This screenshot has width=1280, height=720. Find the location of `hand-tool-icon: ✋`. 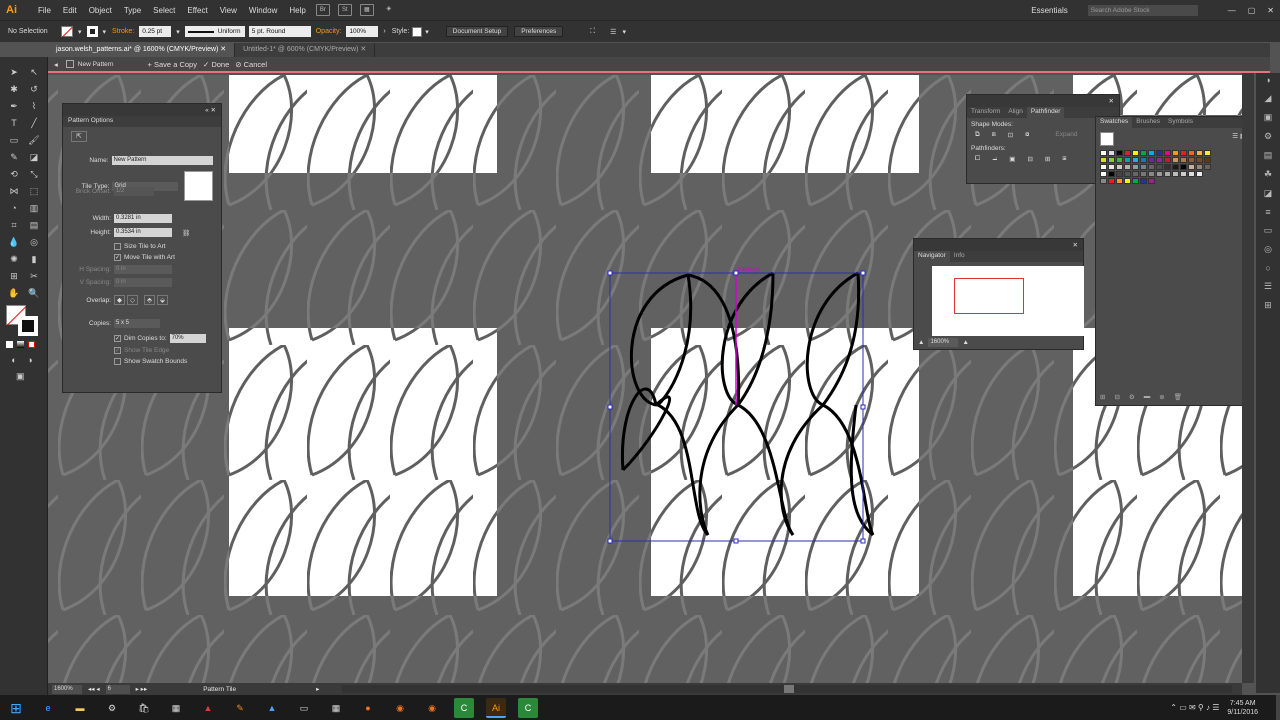

hand-tool-icon: ✋ is located at coordinates (14, 293).